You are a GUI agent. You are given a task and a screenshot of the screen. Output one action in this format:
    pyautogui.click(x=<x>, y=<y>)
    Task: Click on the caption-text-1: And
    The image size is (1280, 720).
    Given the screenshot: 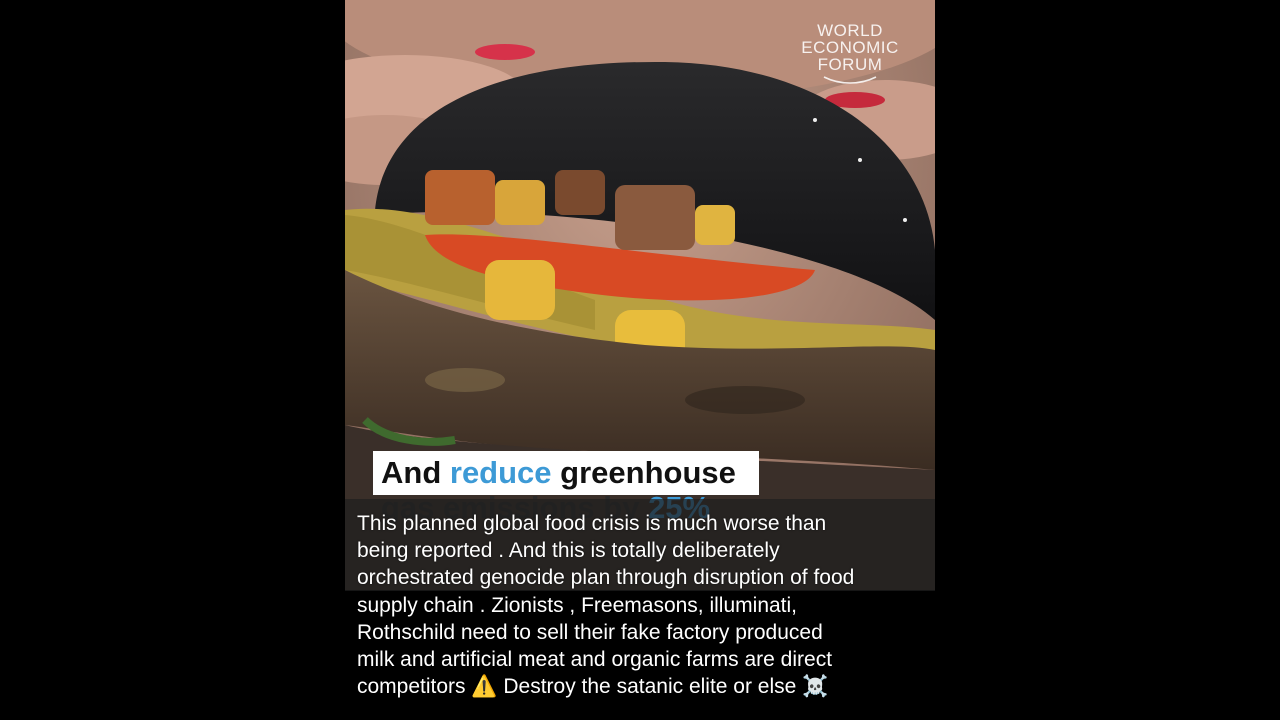 What is the action you would take?
    pyautogui.click(x=415, y=472)
    